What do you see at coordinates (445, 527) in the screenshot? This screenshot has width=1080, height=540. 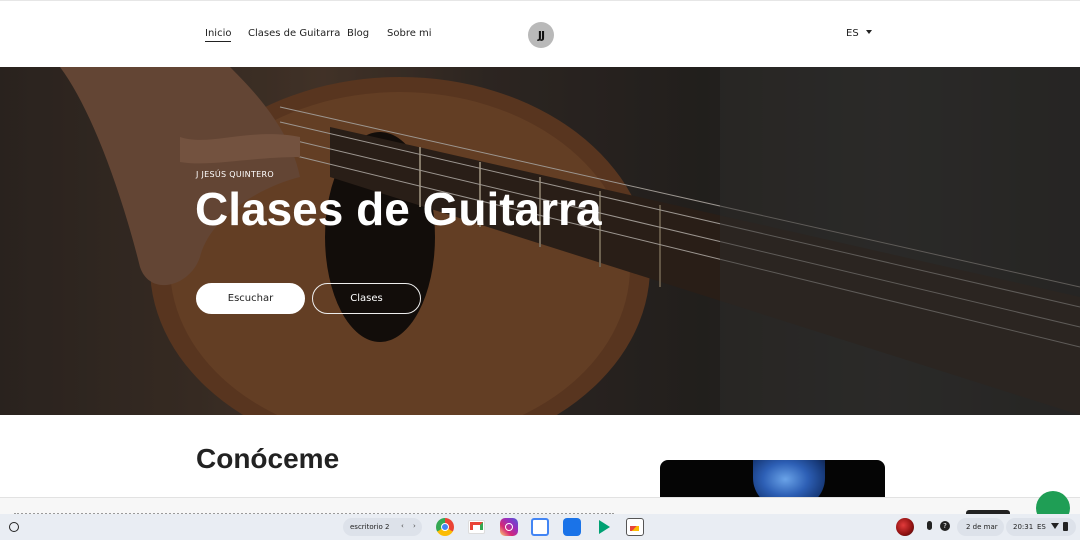 I see `chrome-icon` at bounding box center [445, 527].